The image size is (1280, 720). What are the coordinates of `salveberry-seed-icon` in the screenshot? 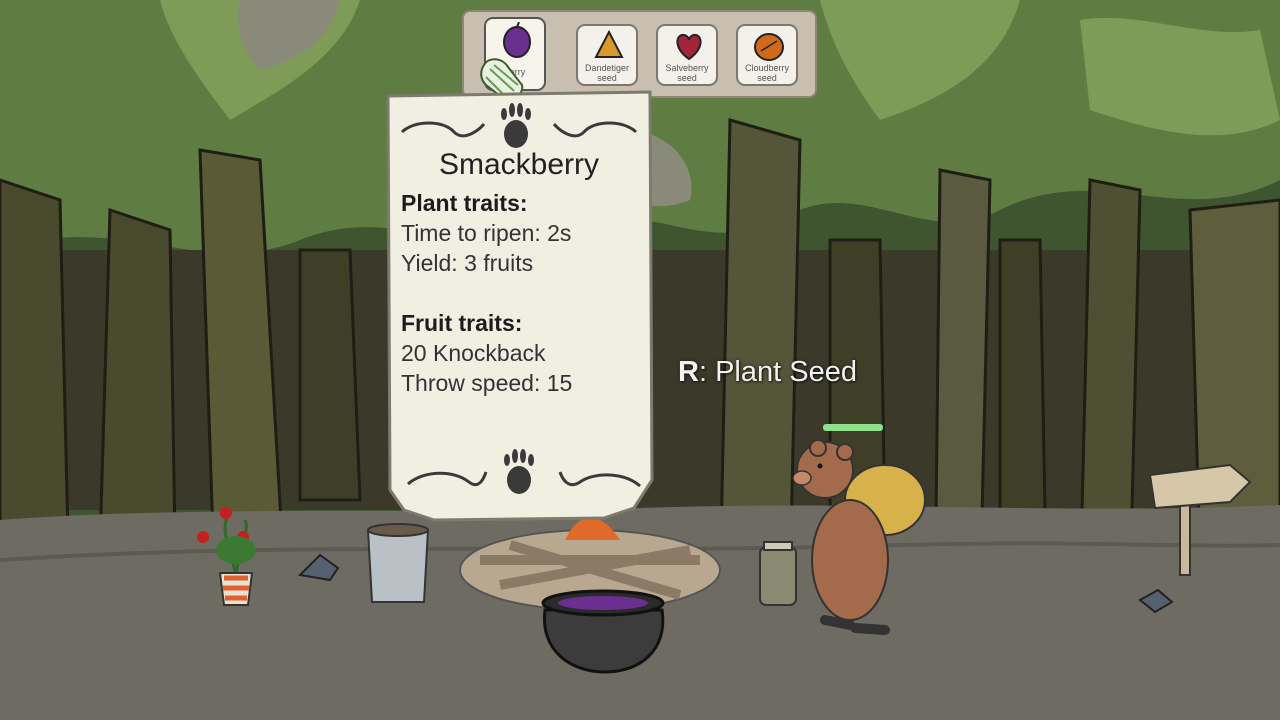 It's located at (689, 47).